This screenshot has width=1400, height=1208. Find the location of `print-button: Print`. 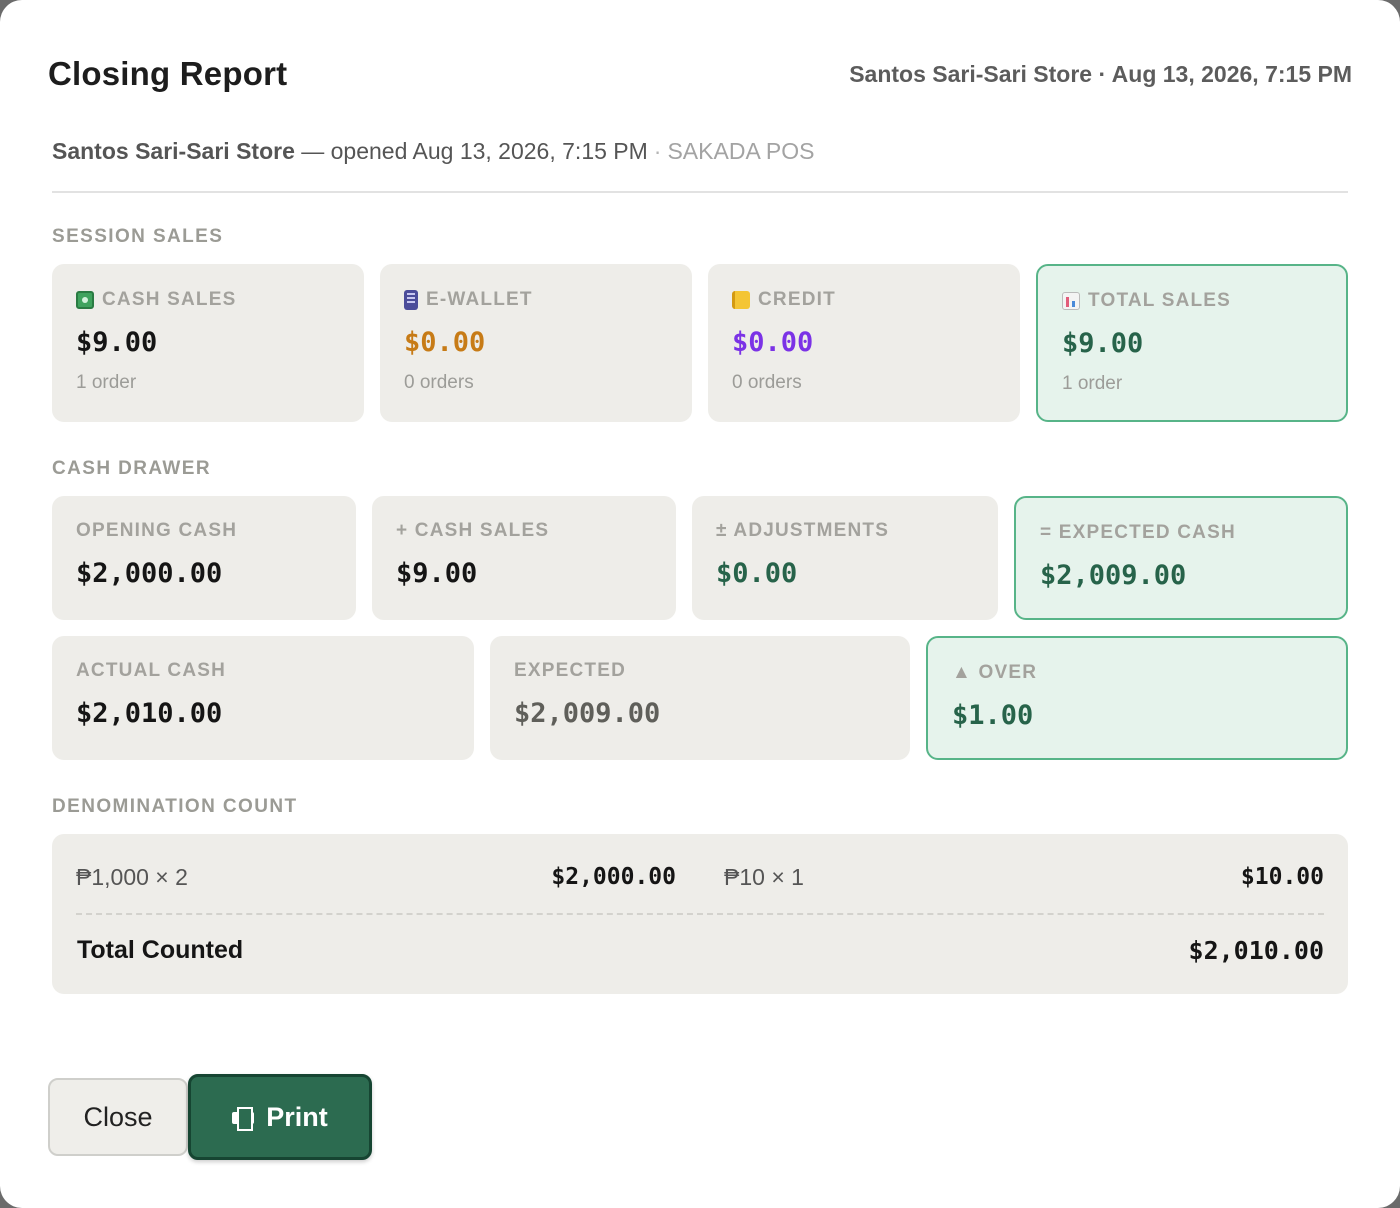

print-button: Print is located at coordinates (280, 1117).